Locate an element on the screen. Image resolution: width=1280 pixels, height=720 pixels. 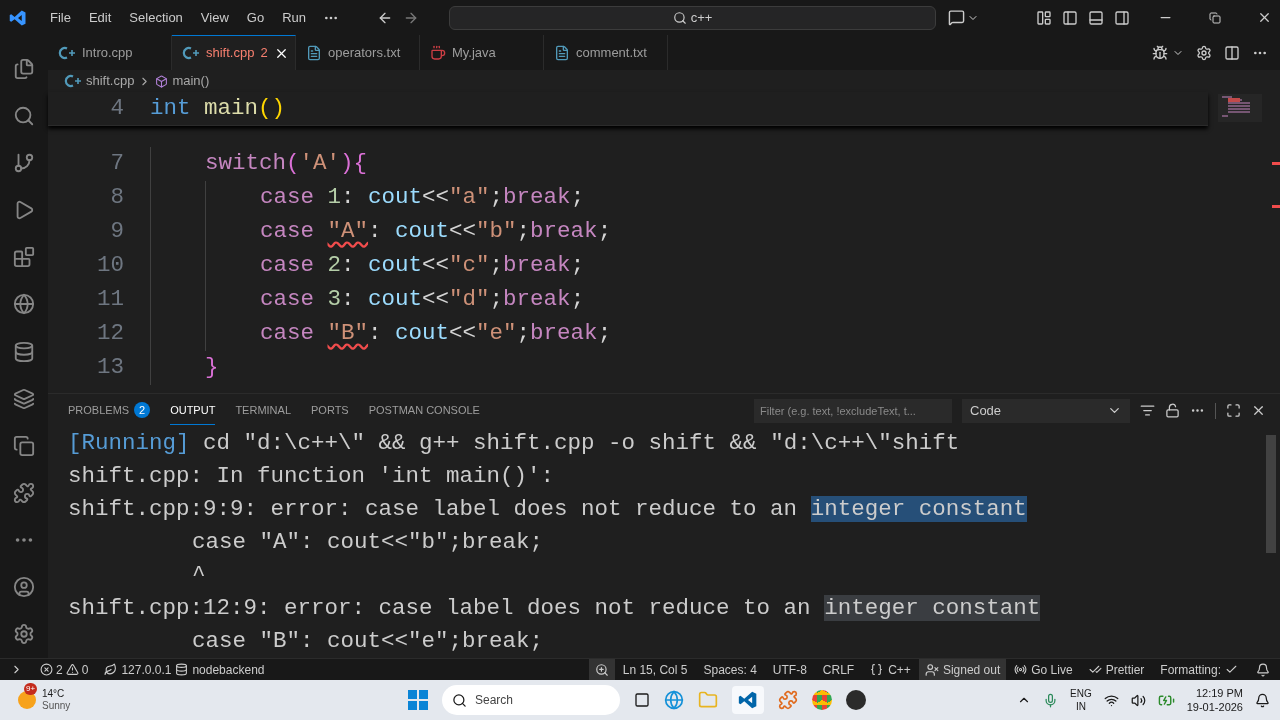
weather-text: Sunny is located at coordinates (56, 706).